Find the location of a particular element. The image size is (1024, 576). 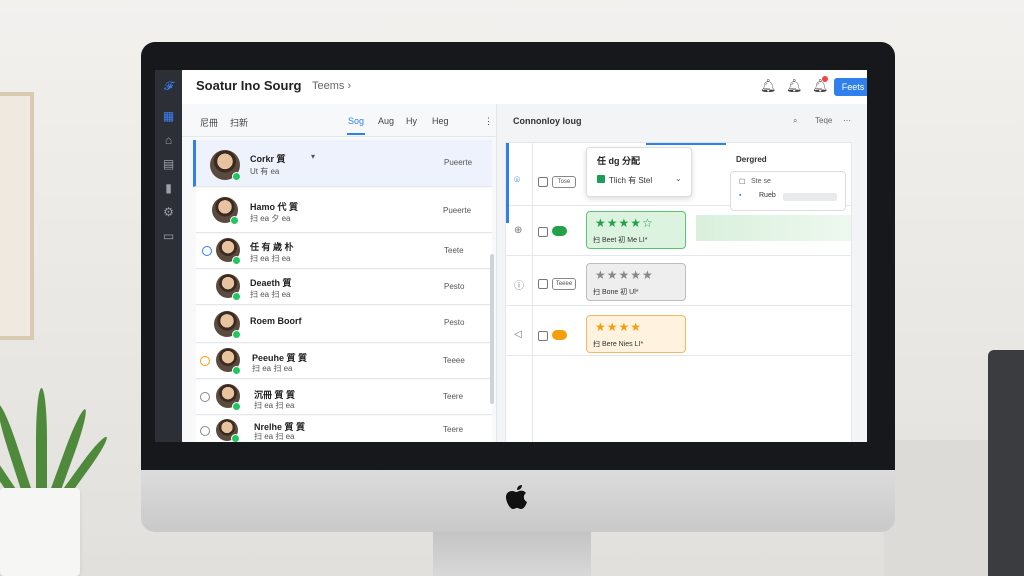

tab-2: 扫新 is located at coordinates (239, 122).